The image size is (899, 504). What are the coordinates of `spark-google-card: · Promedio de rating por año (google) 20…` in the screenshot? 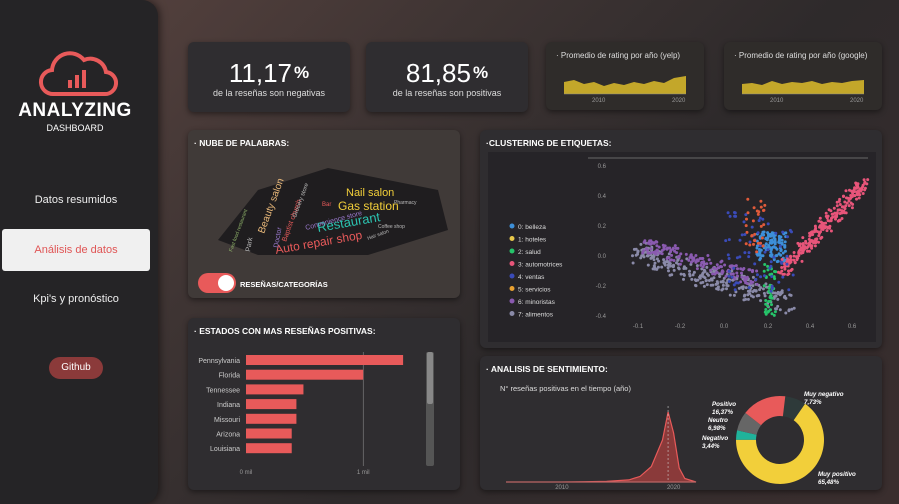 It's located at (803, 76).